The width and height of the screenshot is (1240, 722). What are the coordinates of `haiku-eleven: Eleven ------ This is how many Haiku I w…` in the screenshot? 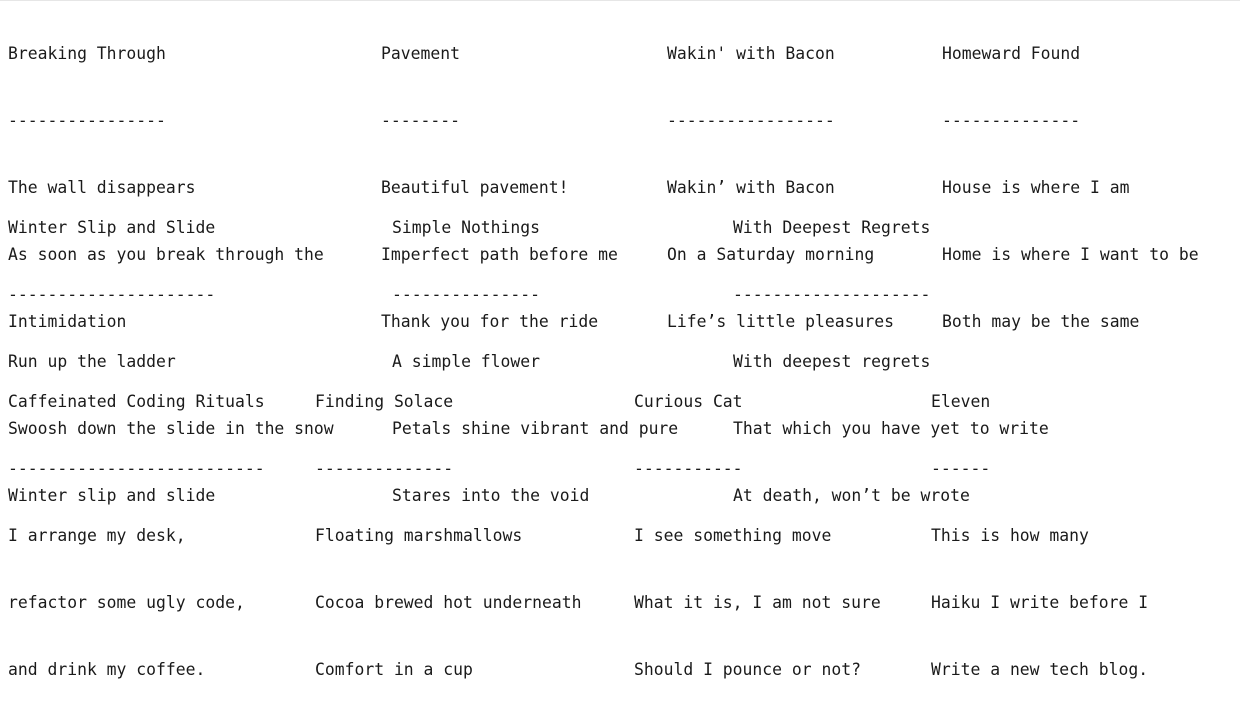 It's located at (1039, 535).